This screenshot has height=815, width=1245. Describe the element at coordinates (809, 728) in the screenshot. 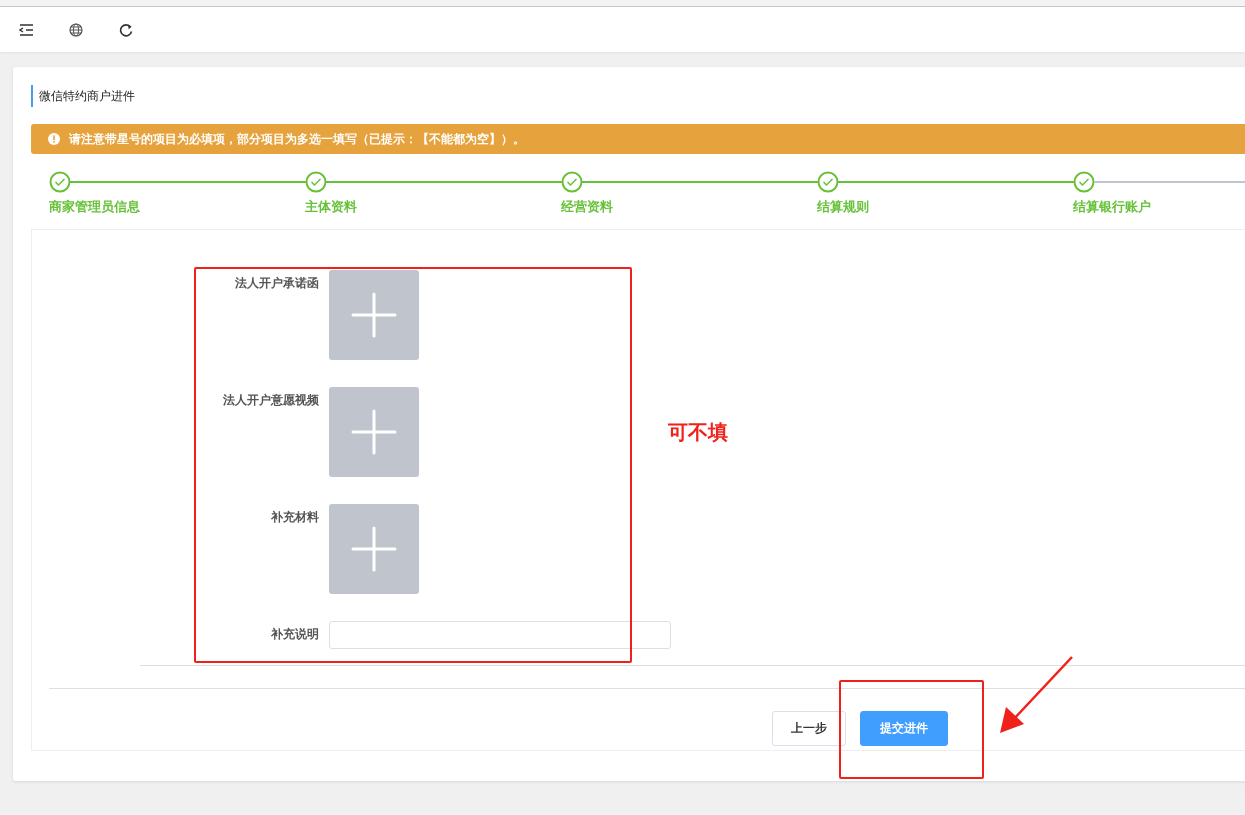

I see `previous-step-button: 上一步` at that location.